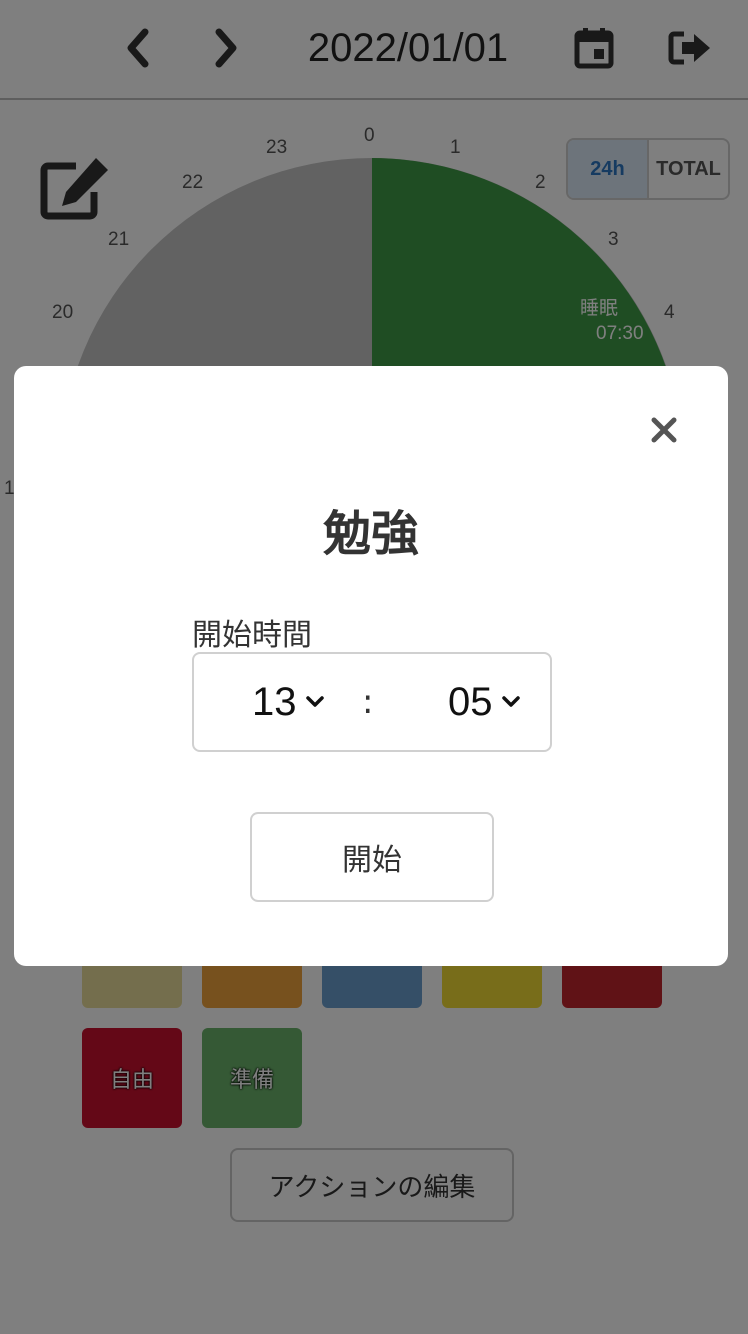 Image resolution: width=748 pixels, height=1334 pixels. What do you see at coordinates (370, 534) in the screenshot?
I see `modal-title: 勉強` at bounding box center [370, 534].